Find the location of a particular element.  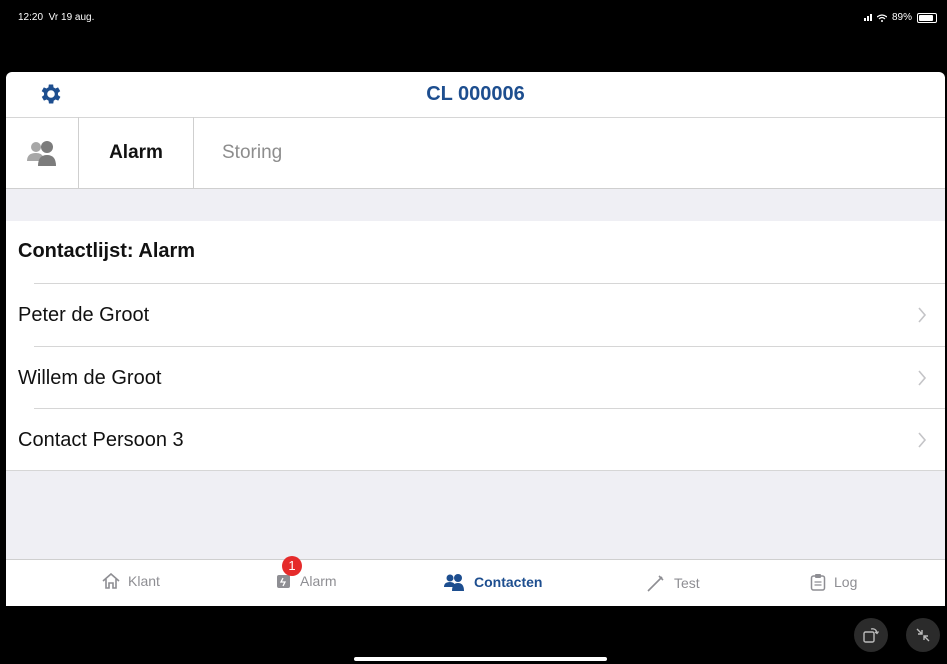

list-item: Peter de Groot is located at coordinates (475, 315).